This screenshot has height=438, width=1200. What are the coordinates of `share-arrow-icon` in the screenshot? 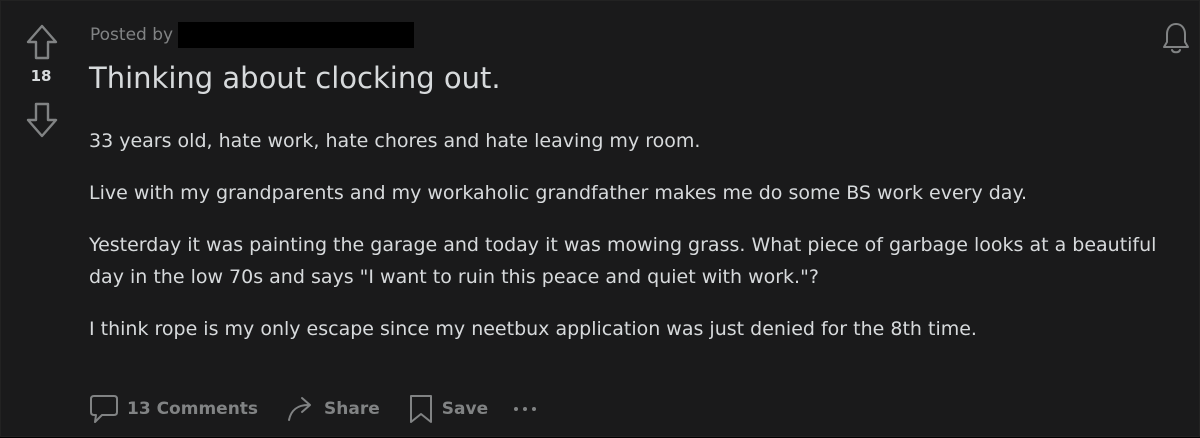 It's located at (301, 409).